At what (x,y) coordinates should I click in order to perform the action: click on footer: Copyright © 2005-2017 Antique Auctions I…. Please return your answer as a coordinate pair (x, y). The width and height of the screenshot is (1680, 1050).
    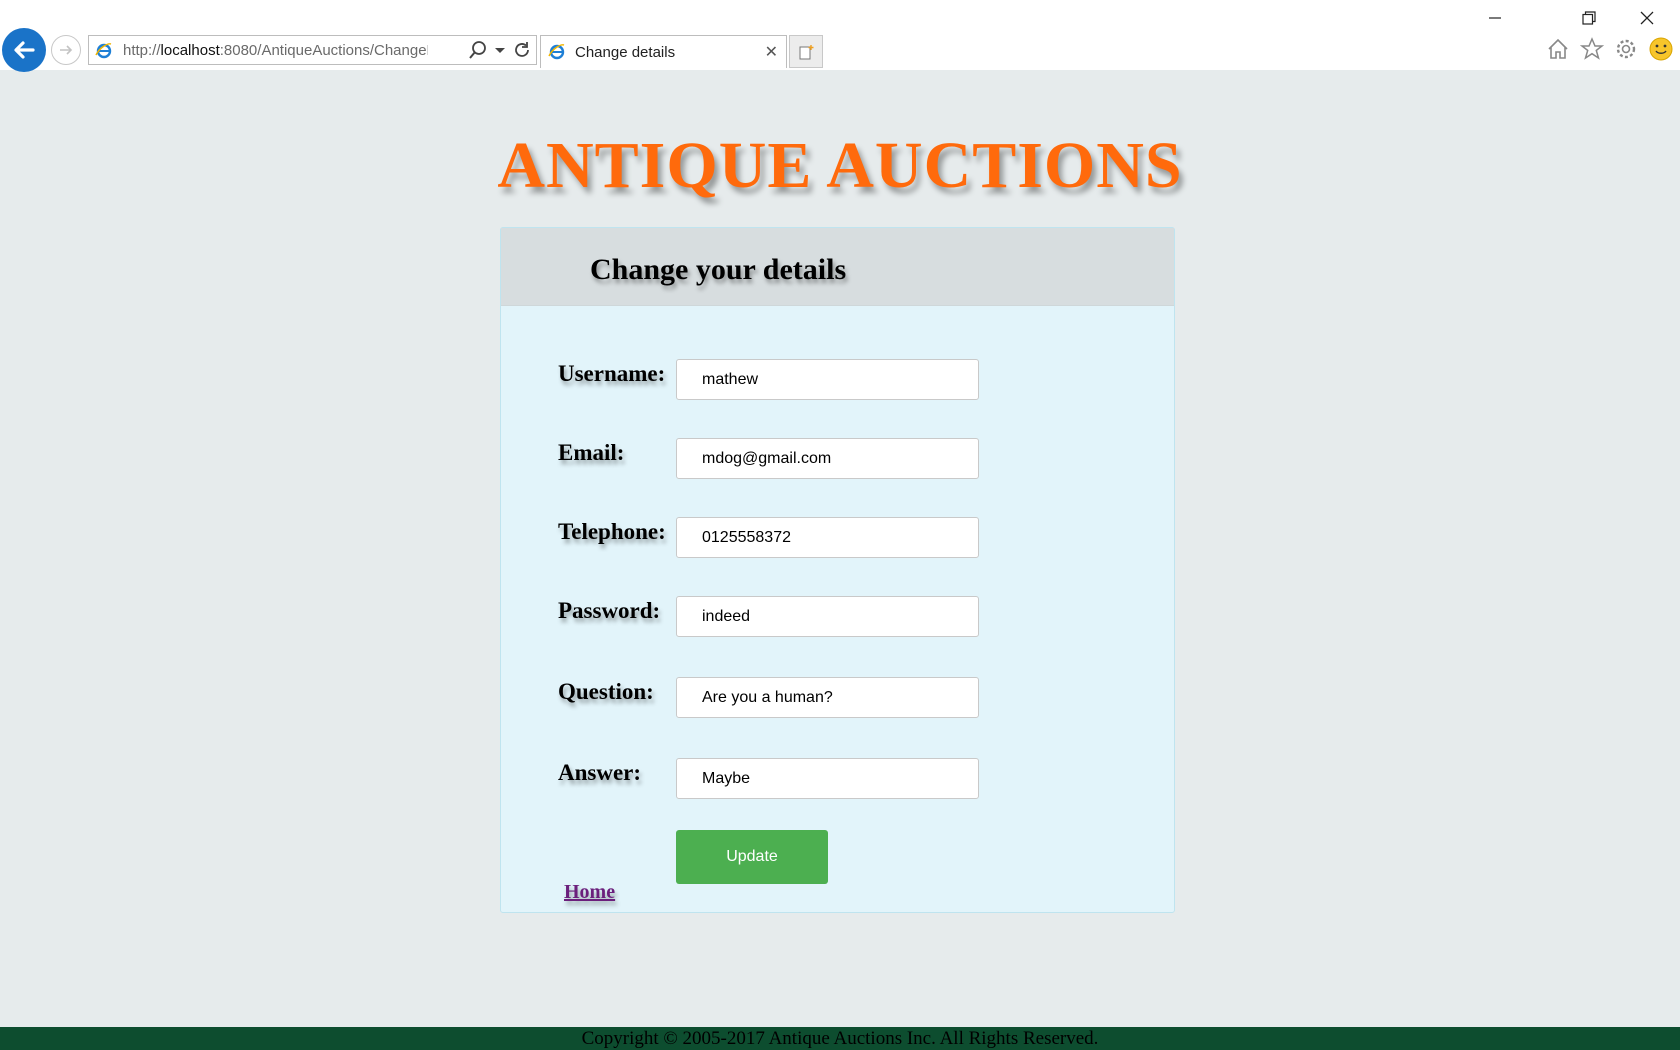
    Looking at the image, I should click on (840, 1038).